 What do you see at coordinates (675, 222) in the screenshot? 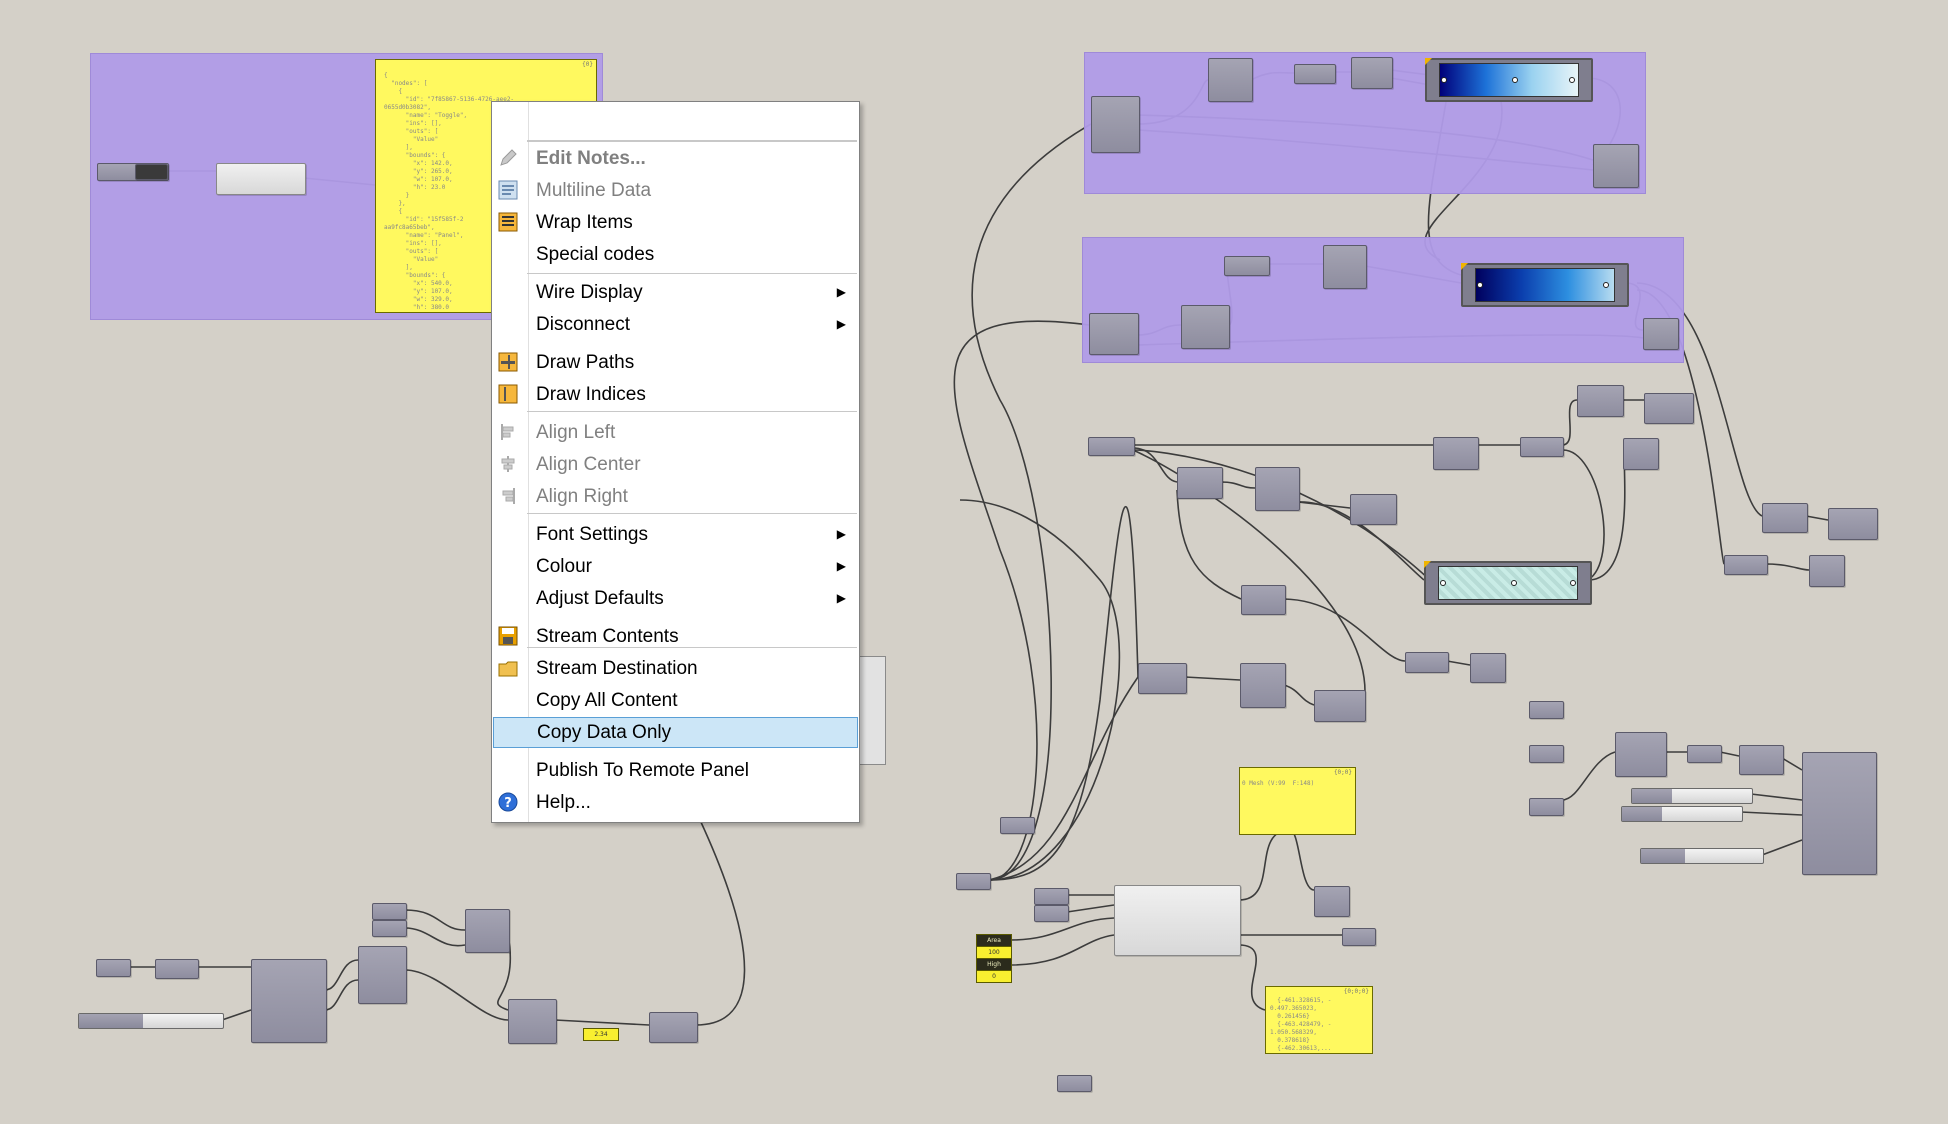
I see `menu-item-wrap-items: Wrap Items` at bounding box center [675, 222].